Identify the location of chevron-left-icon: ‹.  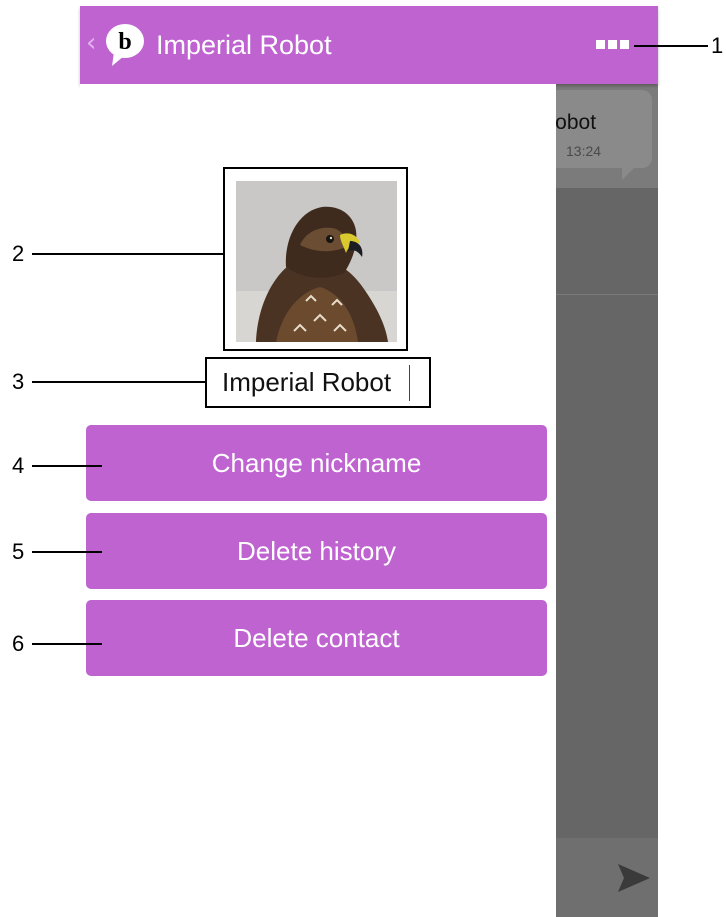
(94, 43).